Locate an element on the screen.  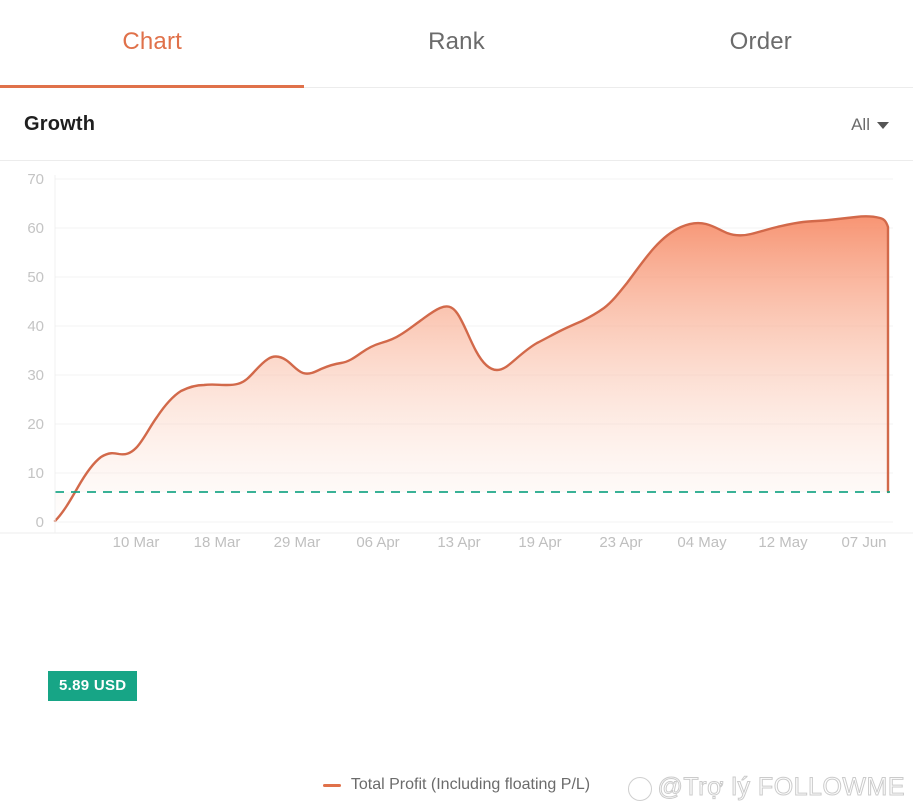
svg-text: 30 is located at coordinates (35, 375).